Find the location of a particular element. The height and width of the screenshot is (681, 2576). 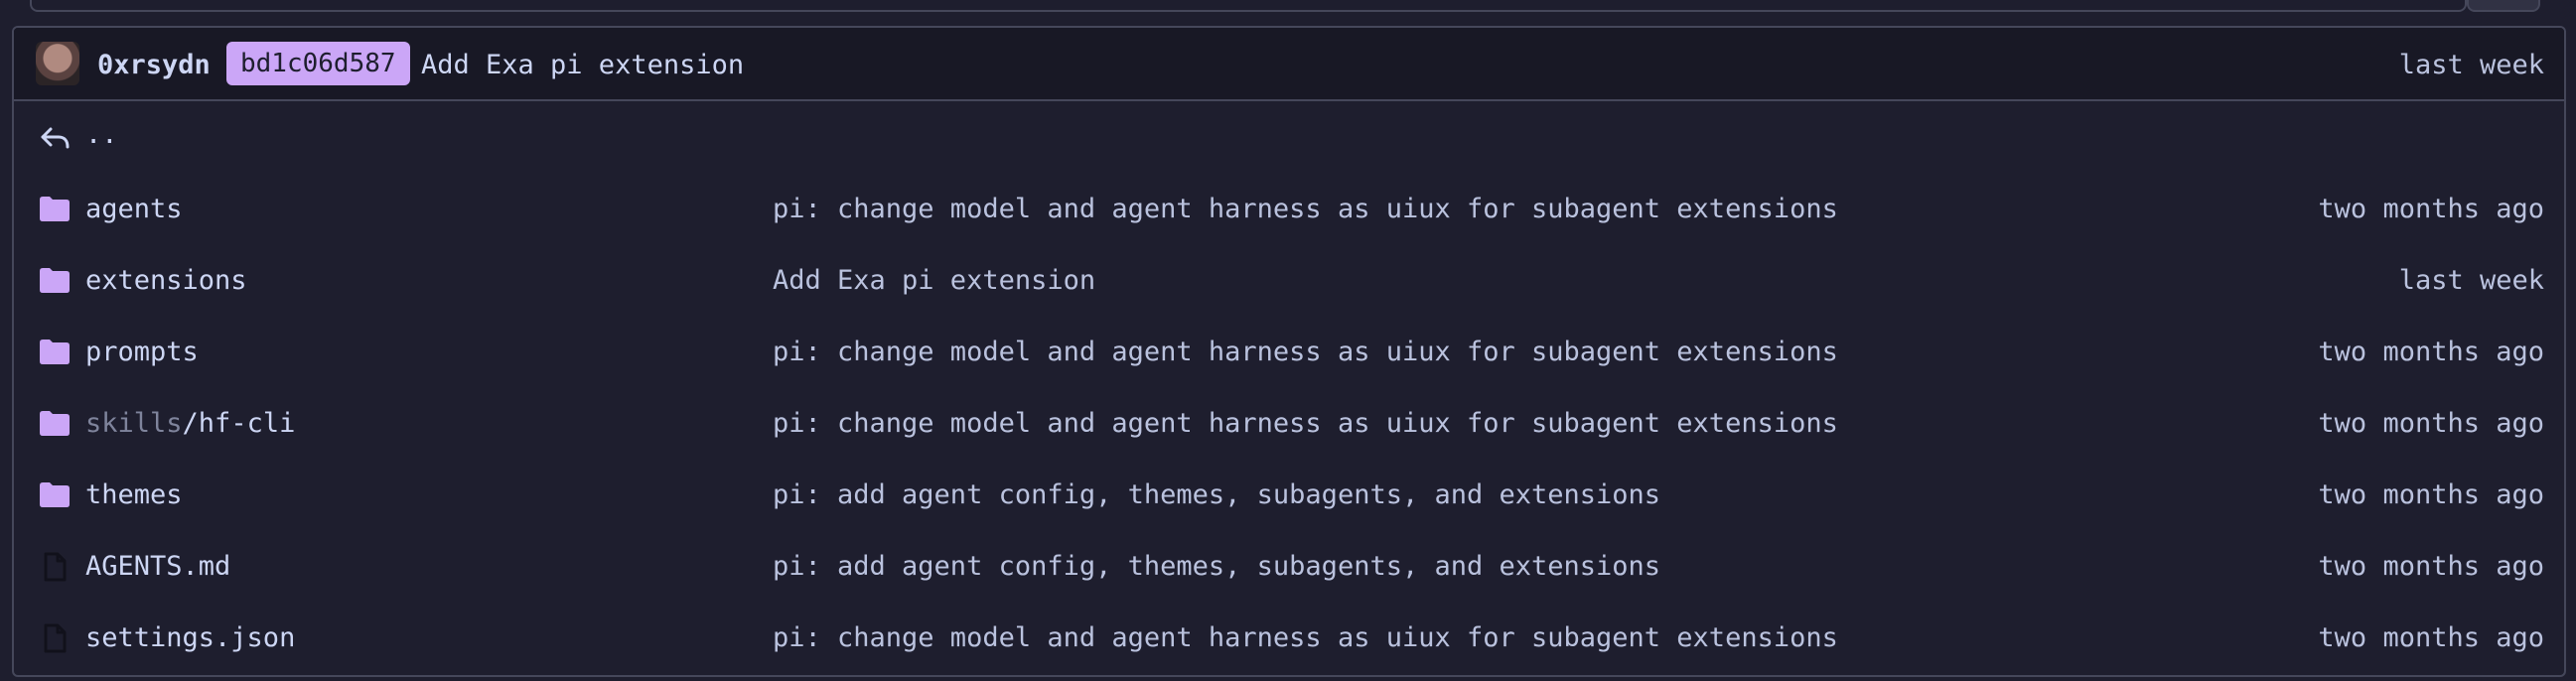

commit-sha-badge: bd1c06d587 is located at coordinates (318, 64).